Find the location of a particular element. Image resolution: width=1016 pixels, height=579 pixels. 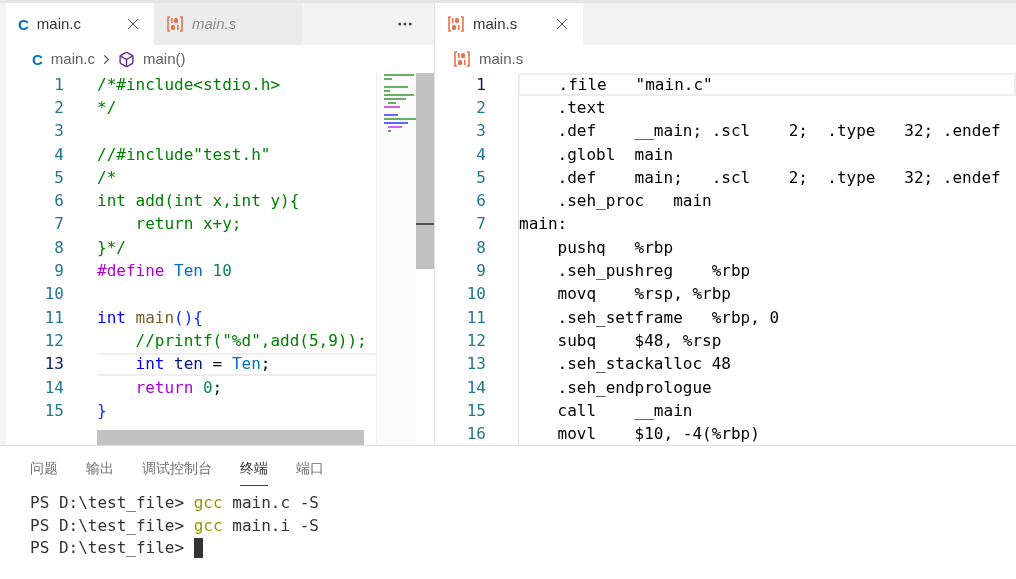

code-line: int add(int x,int y){ is located at coordinates (199, 201).